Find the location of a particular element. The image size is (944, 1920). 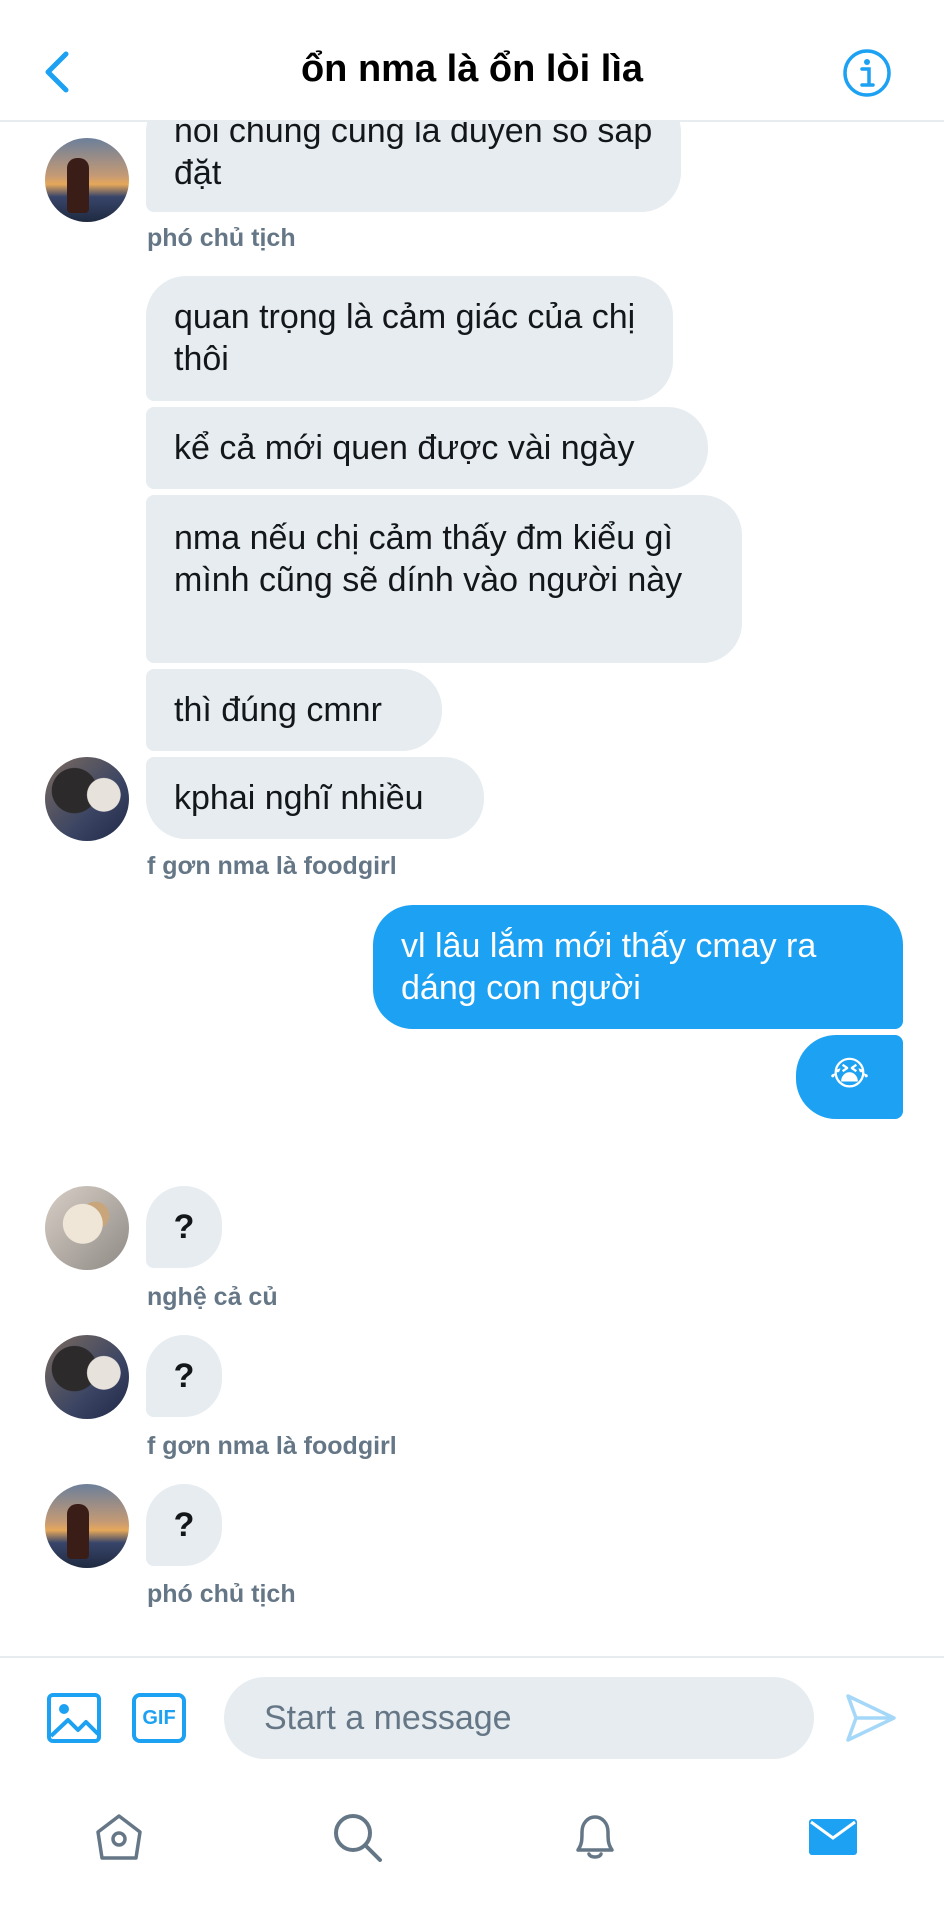

message-text: thì đúng cmnr is located at coordinates (278, 710).